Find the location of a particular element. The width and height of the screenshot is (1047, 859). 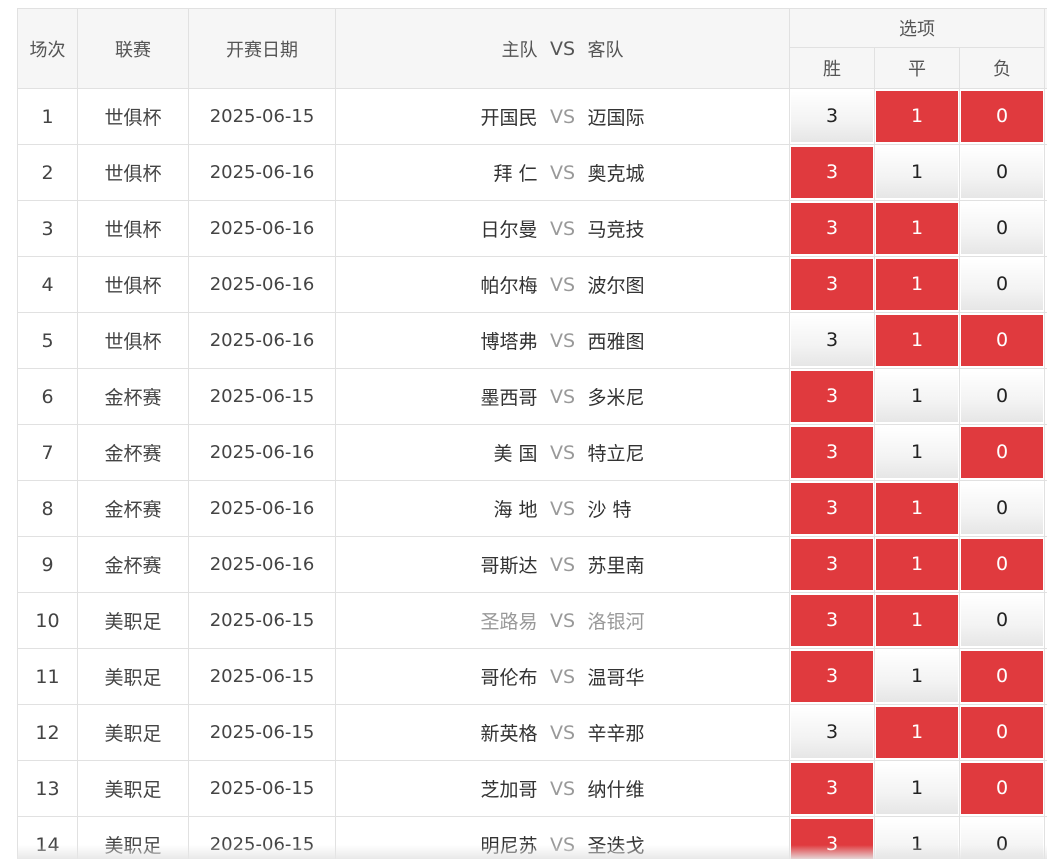

away-team: 纳什维 is located at coordinates (616, 790).